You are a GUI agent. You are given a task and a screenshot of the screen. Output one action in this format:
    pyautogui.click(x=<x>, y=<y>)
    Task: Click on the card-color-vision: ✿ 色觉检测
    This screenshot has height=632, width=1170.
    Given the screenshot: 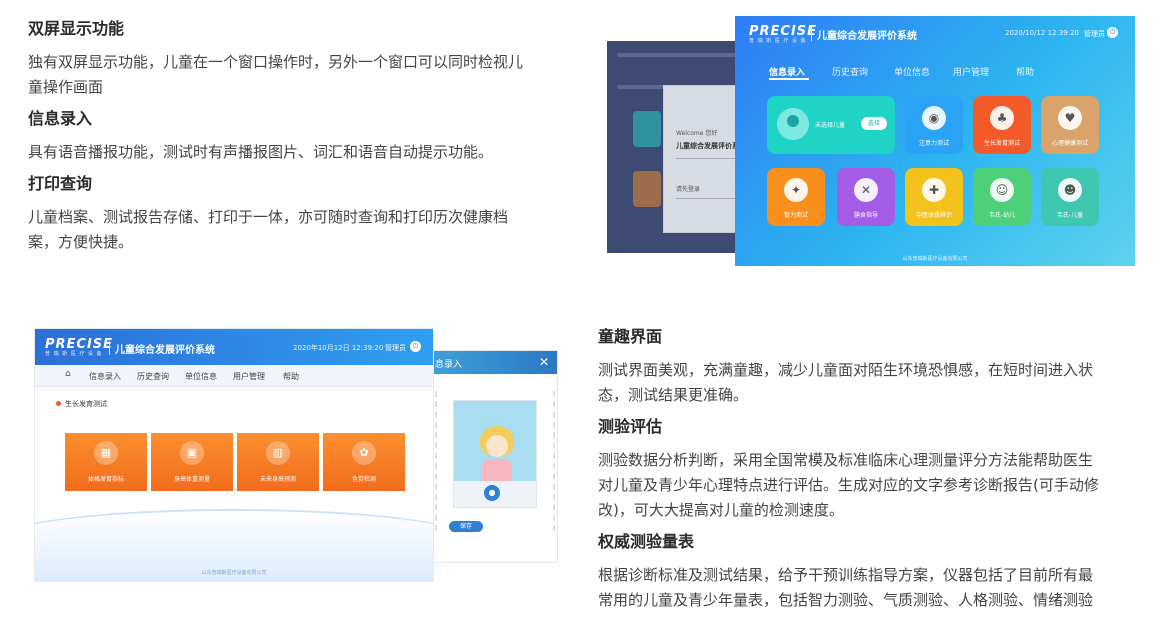 What is the action you would take?
    pyautogui.click(x=364, y=462)
    